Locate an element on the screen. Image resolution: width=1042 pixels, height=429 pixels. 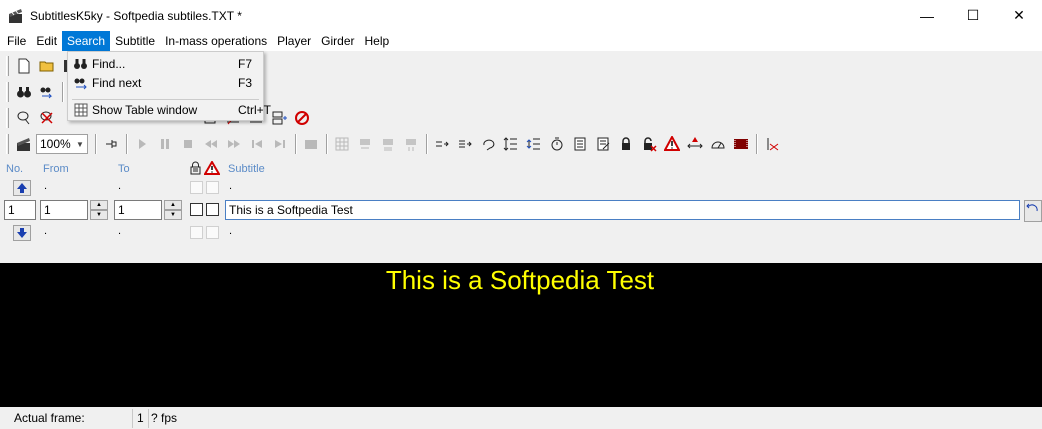
minimize-button: — is located at coordinates (927, 15).